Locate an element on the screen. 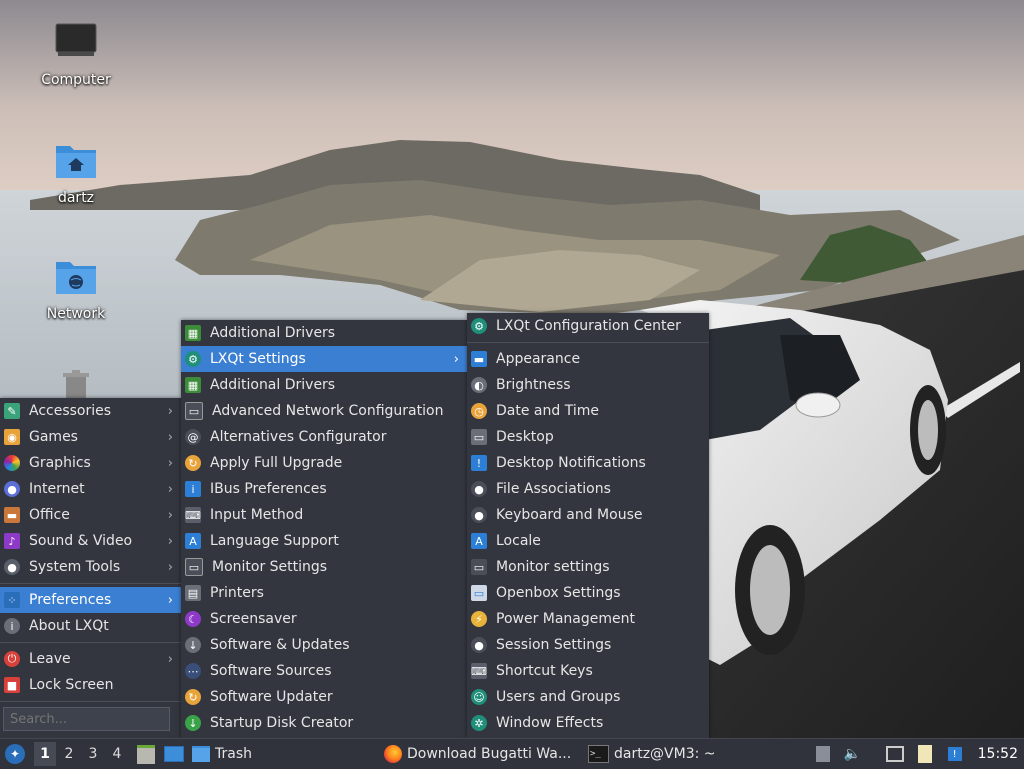 This screenshot has width=1024, height=769. firefox-icon is located at coordinates (393, 754).